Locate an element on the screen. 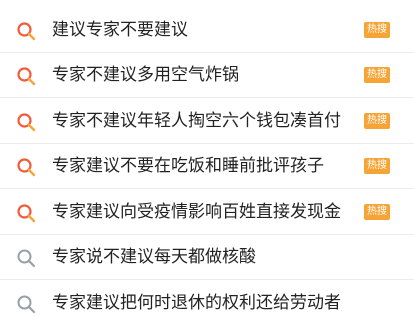 The width and height of the screenshot is (414, 316). suggestion-row: 专家建议不要在吃饭和睡前批评孩子 热搜 is located at coordinates (207, 166).